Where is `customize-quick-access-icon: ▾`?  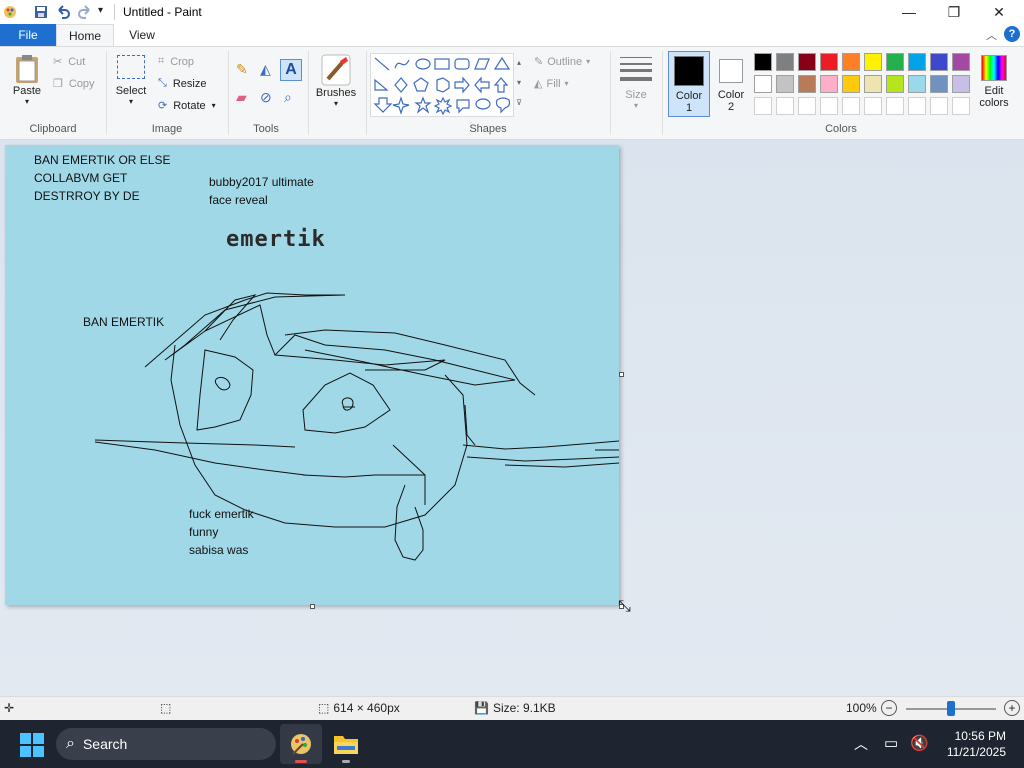
customize-quick-access-icon: ▾ is located at coordinates (106, 13).